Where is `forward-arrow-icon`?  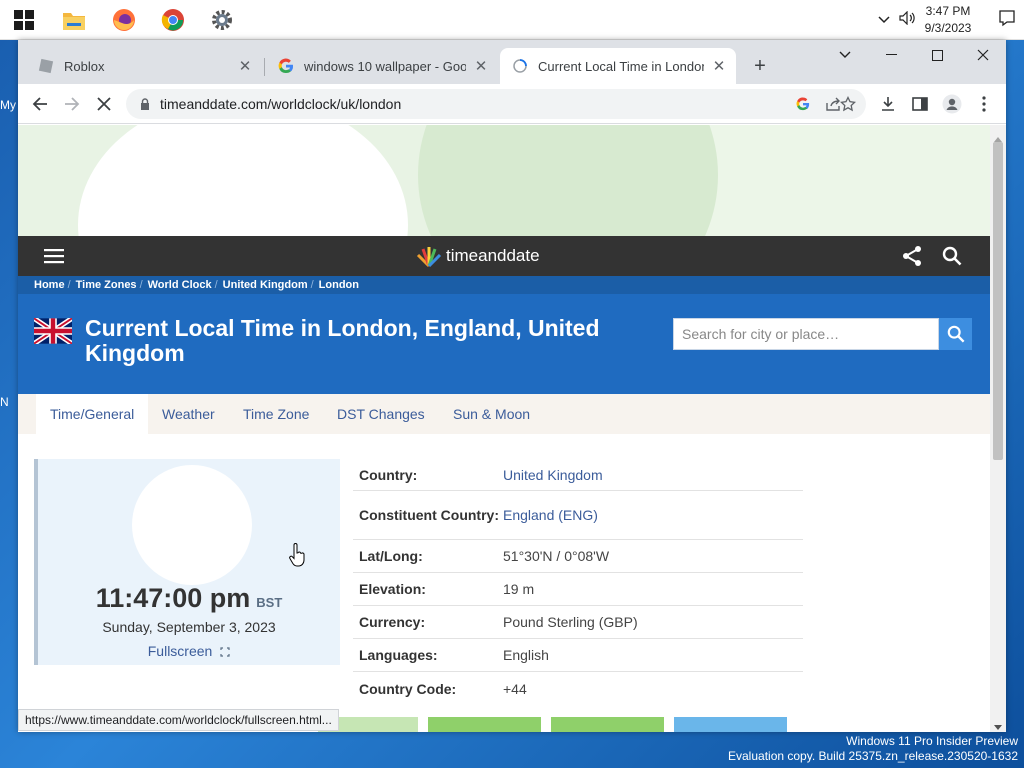 forward-arrow-icon is located at coordinates (72, 104).